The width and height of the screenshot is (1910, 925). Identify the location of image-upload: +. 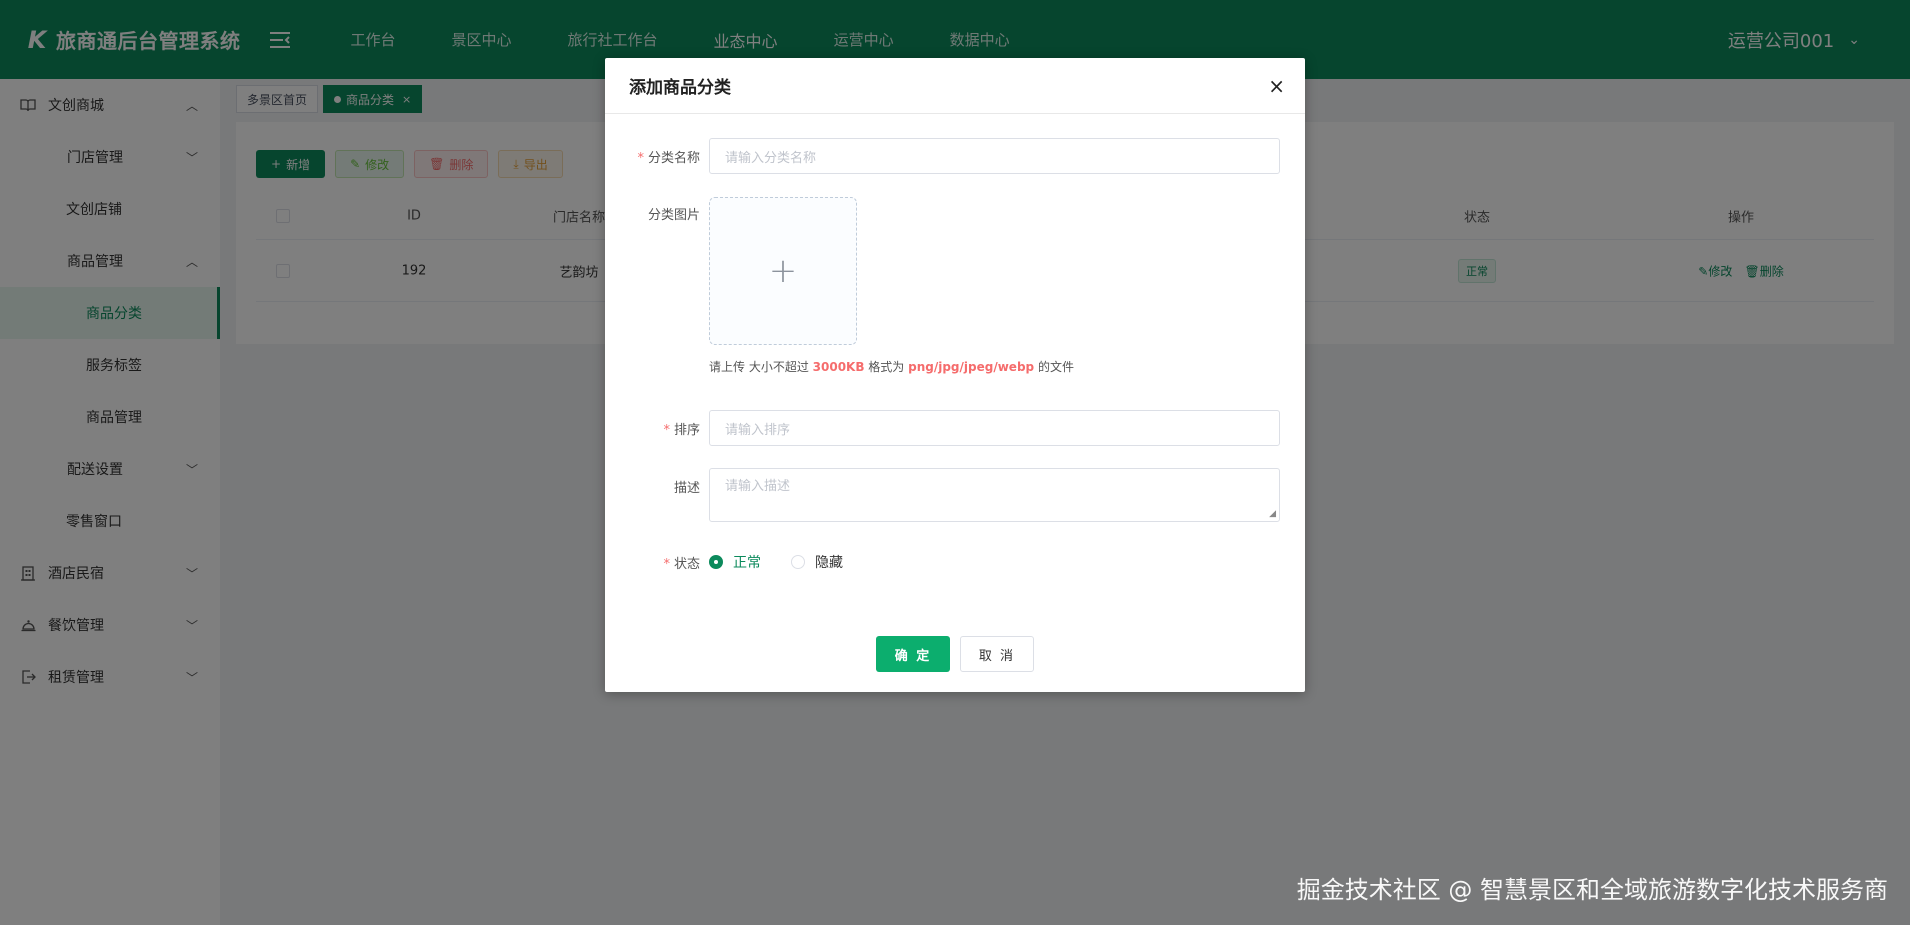
(783, 271).